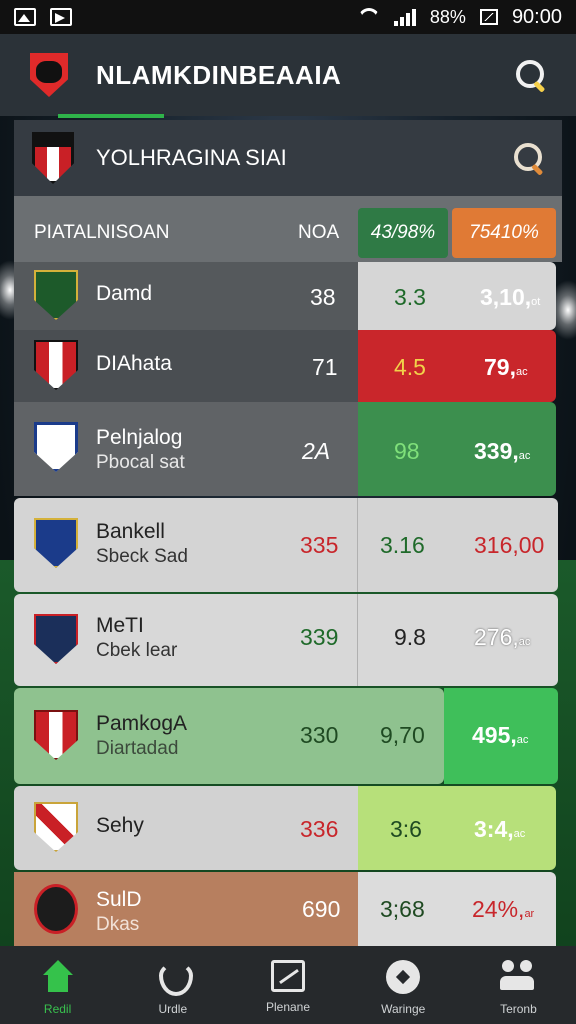  Describe the element at coordinates (325, 367) in the screenshot. I see `value-a: 71` at that location.